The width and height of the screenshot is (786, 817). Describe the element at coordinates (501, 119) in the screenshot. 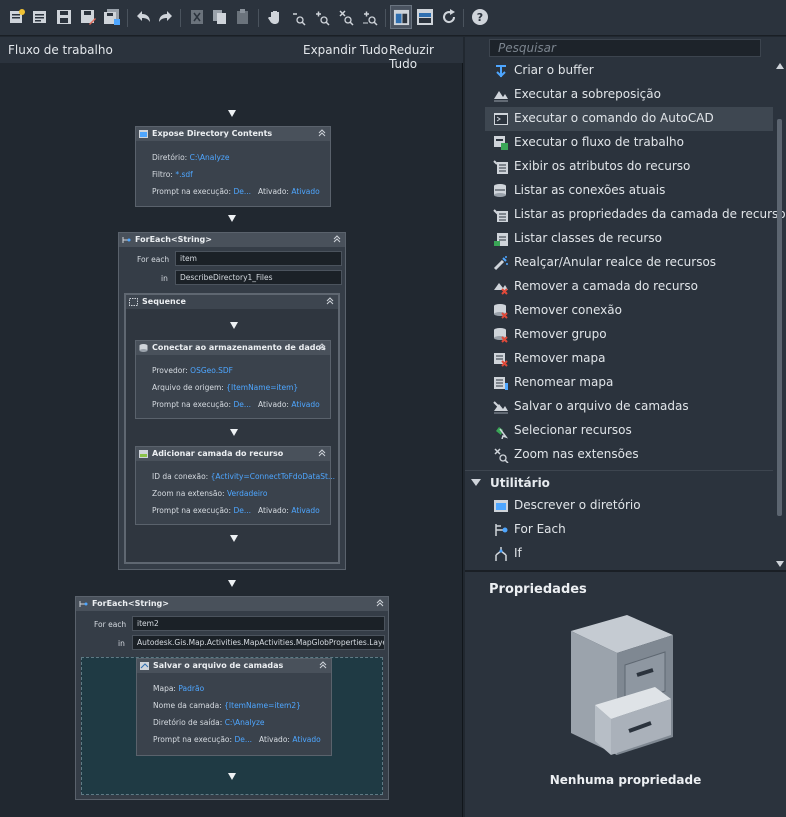

I see `autocad-command-icon` at that location.